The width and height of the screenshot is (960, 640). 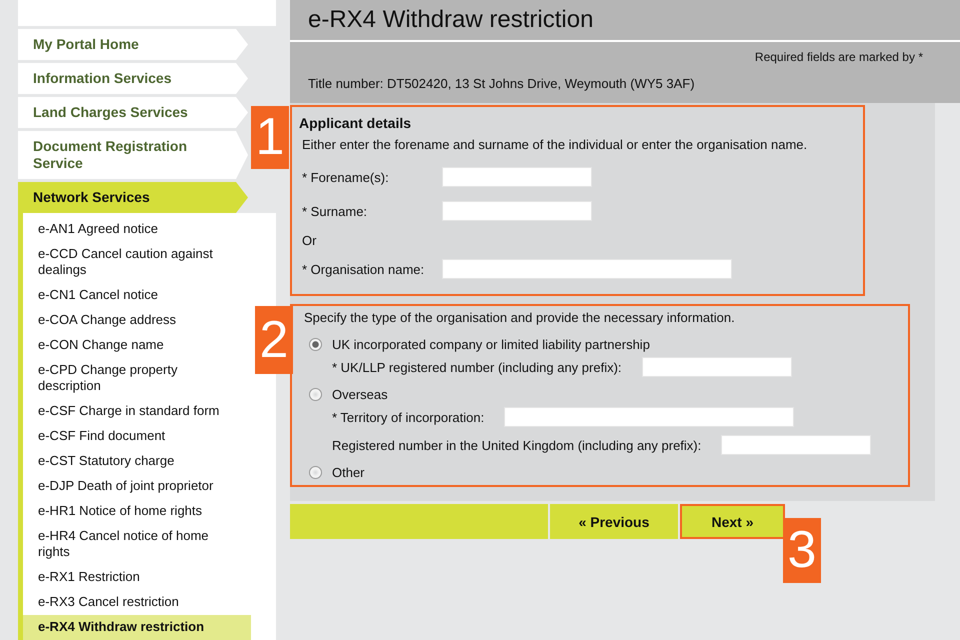 I want to click on submenu-item: e-CPD Change property description, so click(x=137, y=378).